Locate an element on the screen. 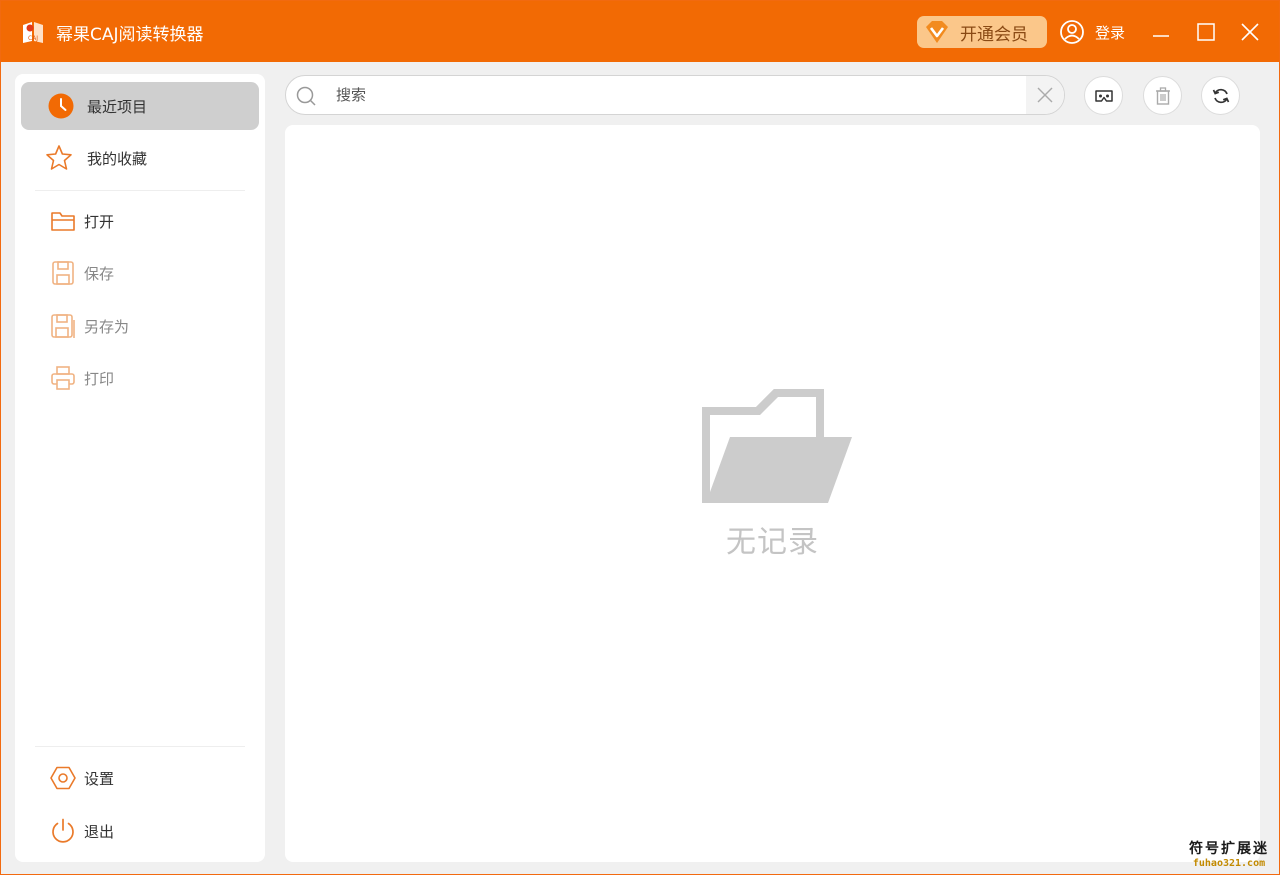 The width and height of the screenshot is (1280, 875). sidebar-item-save-as: 另存为 is located at coordinates (140, 326).